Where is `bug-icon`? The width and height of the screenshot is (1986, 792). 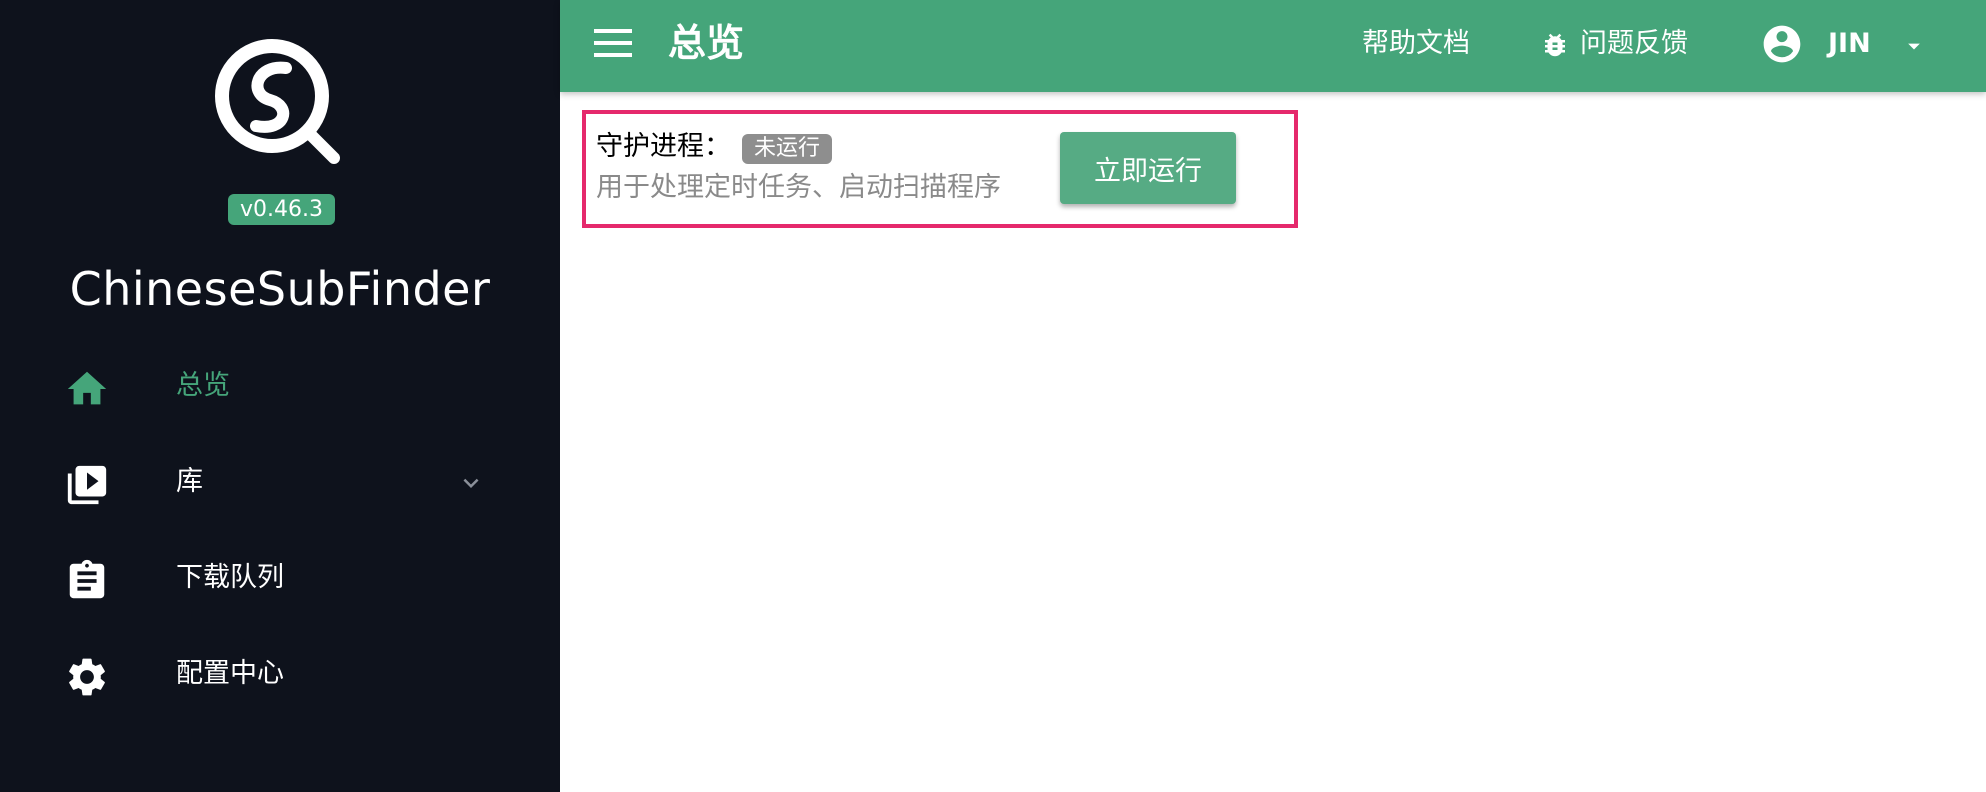
bug-icon is located at coordinates (1555, 45).